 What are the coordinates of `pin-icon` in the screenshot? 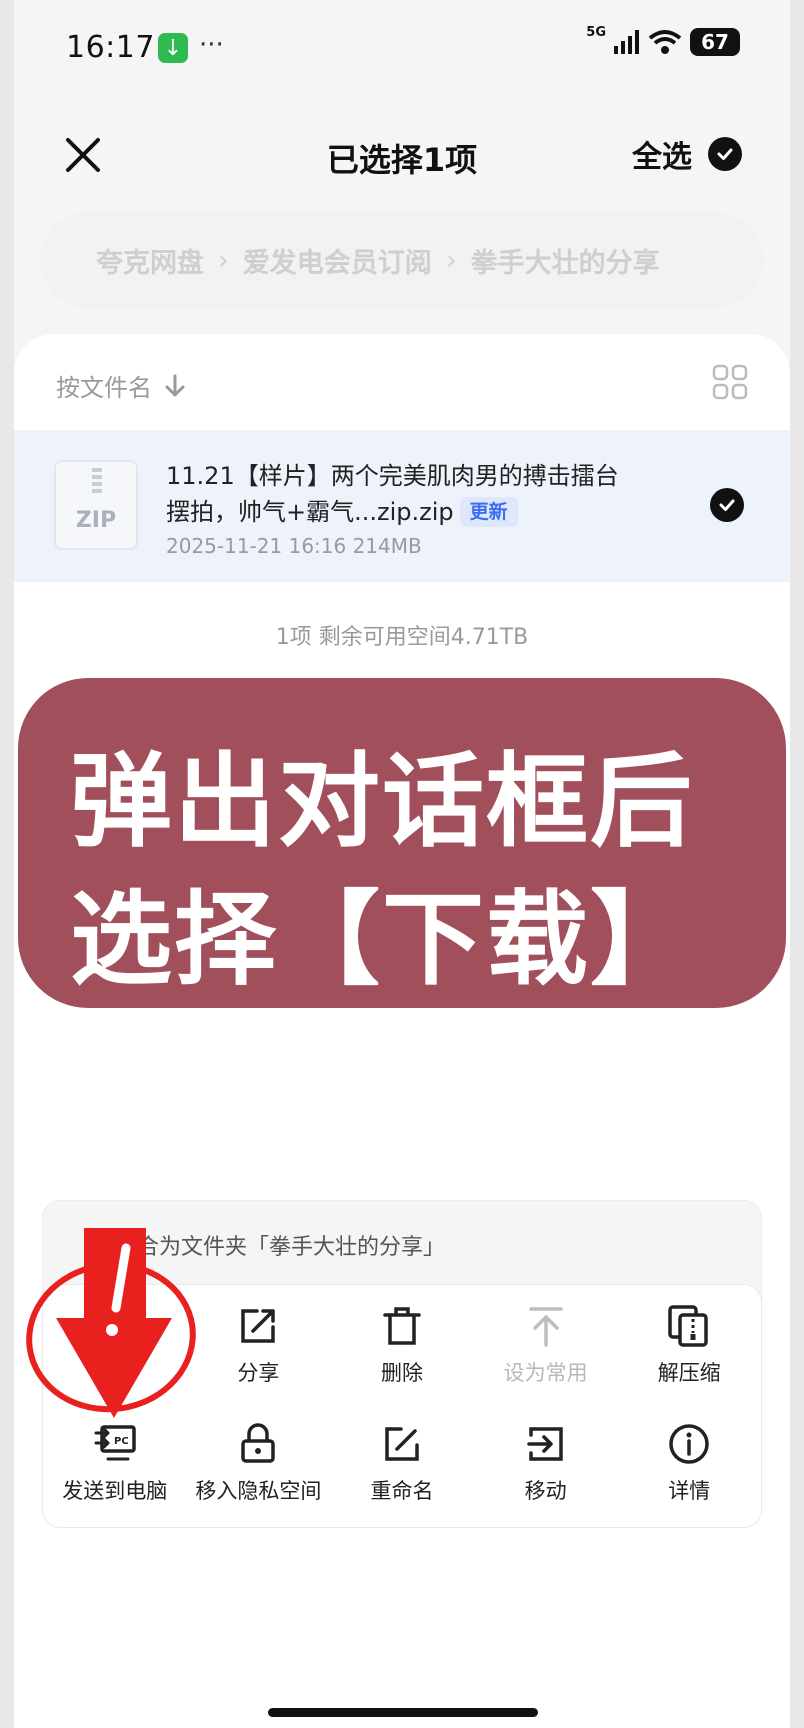 It's located at (545, 1327).